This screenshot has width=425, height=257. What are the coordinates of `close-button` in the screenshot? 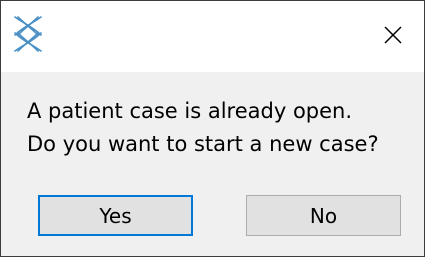 It's located at (393, 36).